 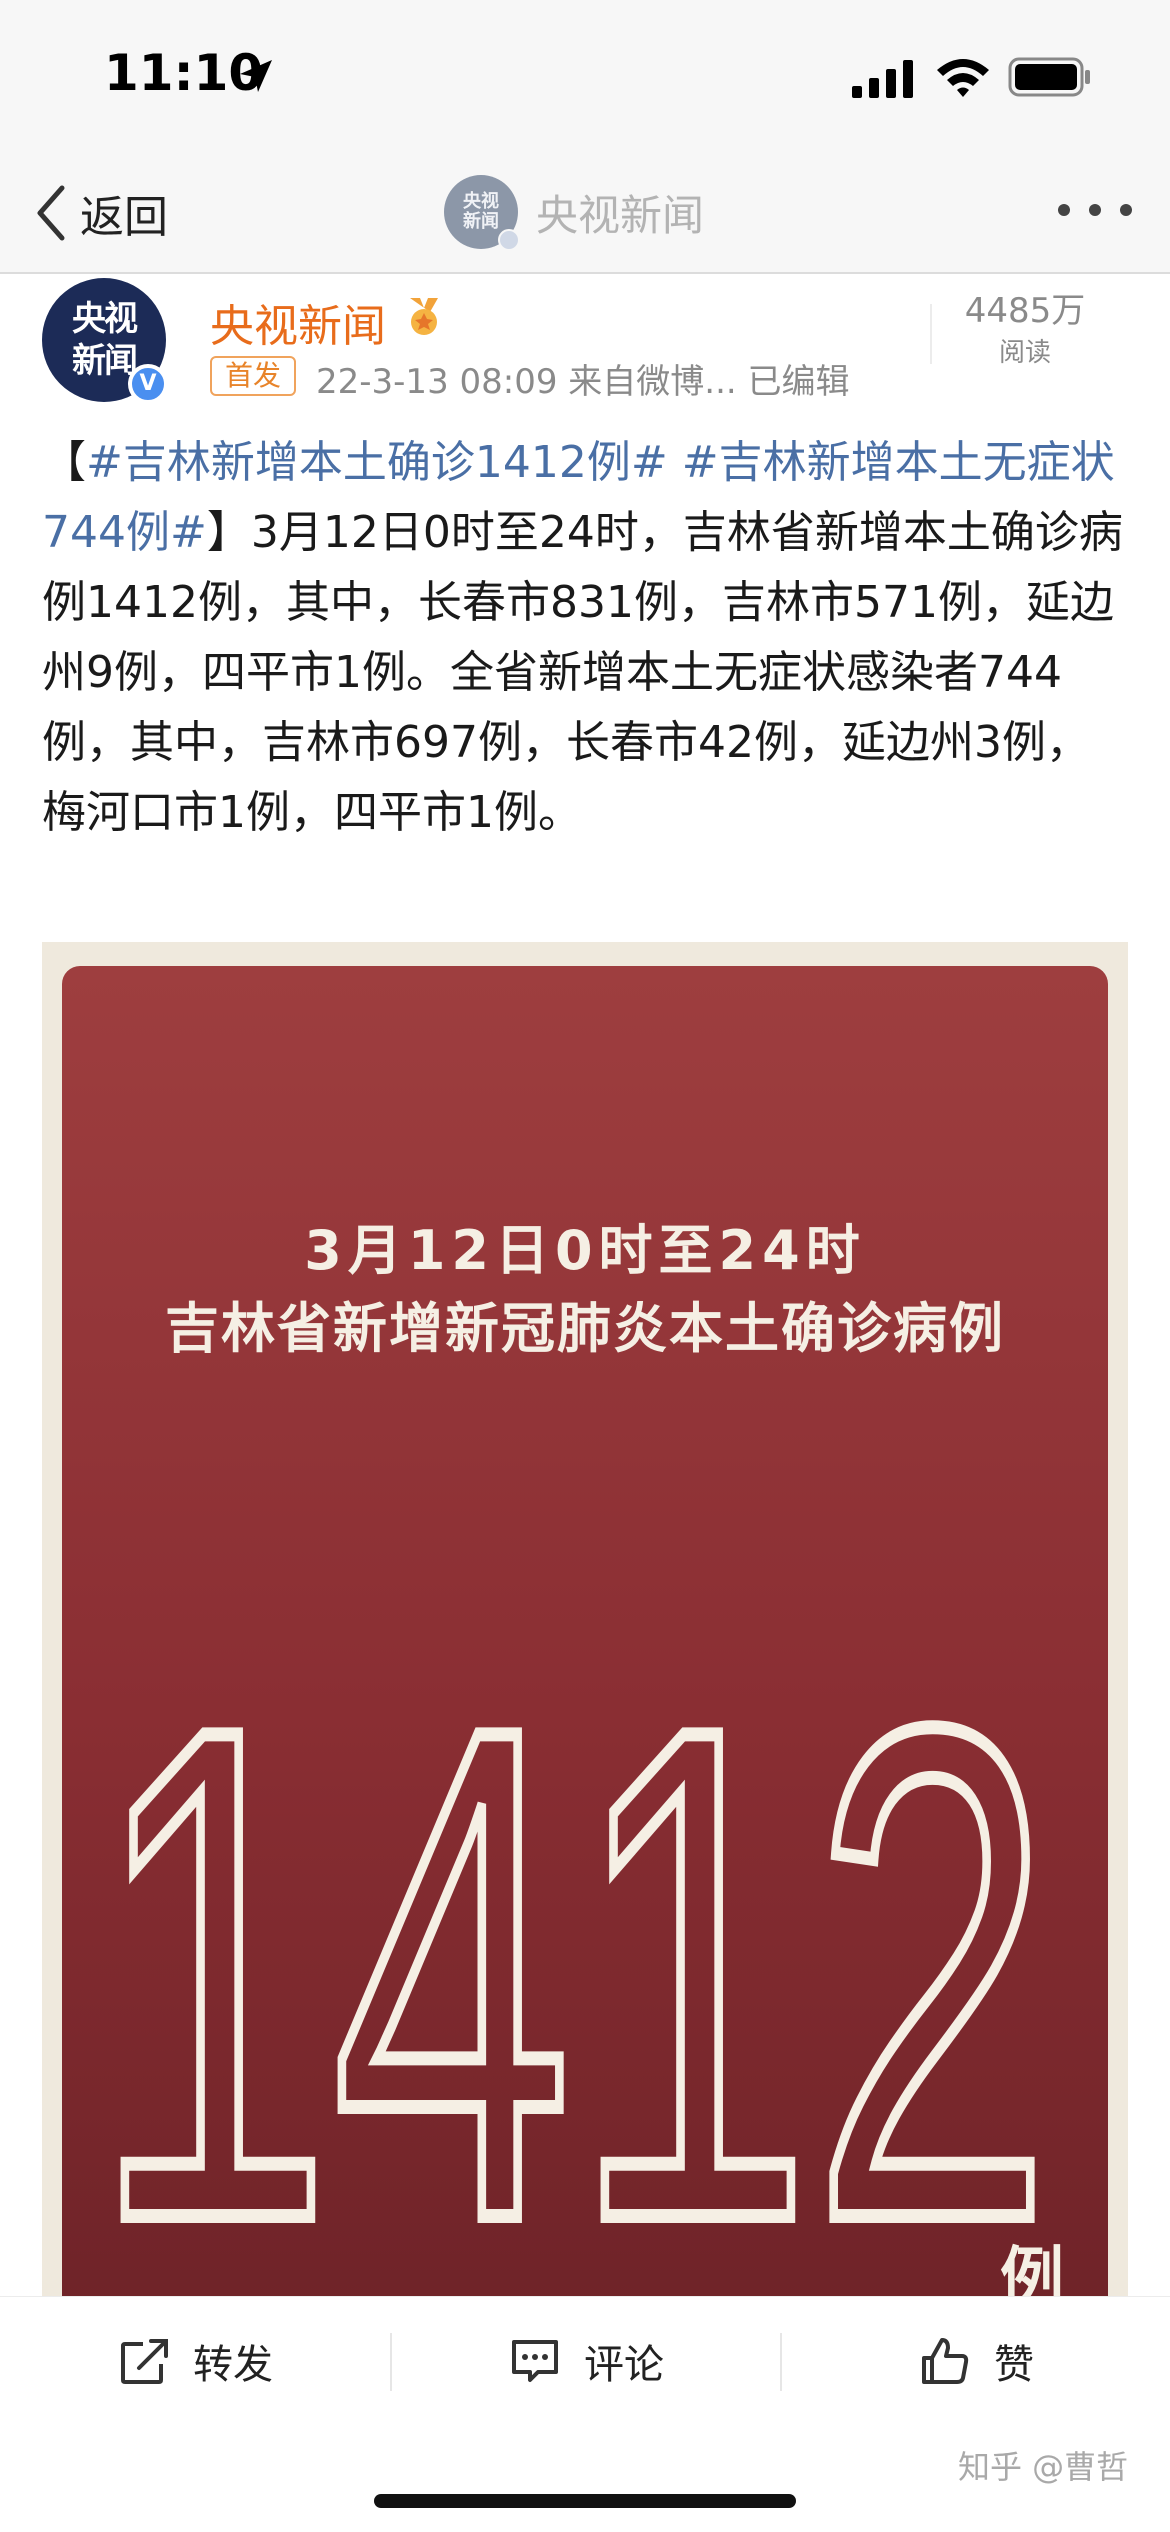 I want to click on more-options-icon, so click(x=1095, y=212).